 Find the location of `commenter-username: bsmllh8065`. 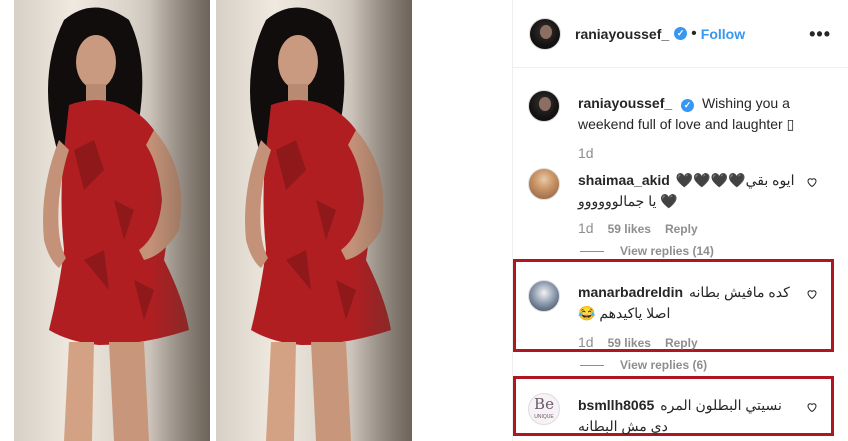

commenter-username: bsmllh8065 is located at coordinates (616, 405).